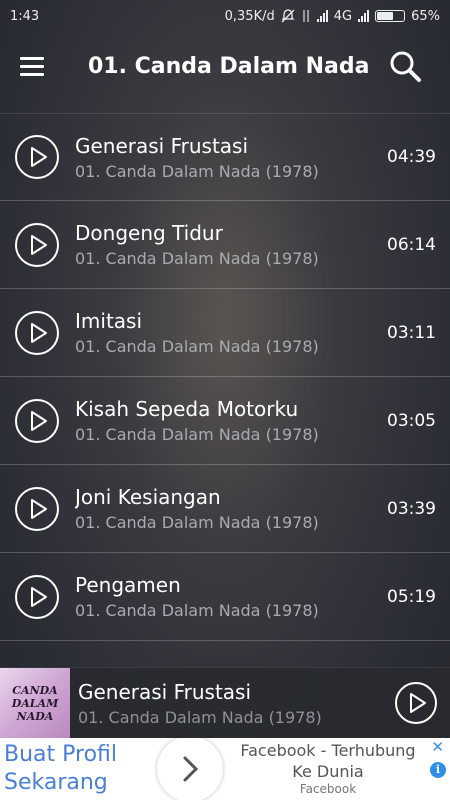 The width and height of the screenshot is (450, 800). What do you see at coordinates (149, 233) in the screenshot?
I see `track-title: Dongeng Tidur` at bounding box center [149, 233].